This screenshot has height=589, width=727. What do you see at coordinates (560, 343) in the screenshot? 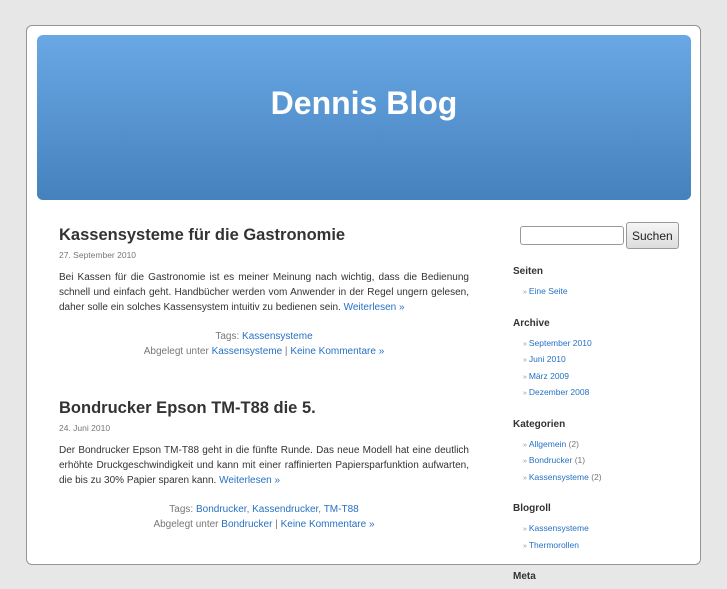
I see `archive-link: September 2010` at bounding box center [560, 343].